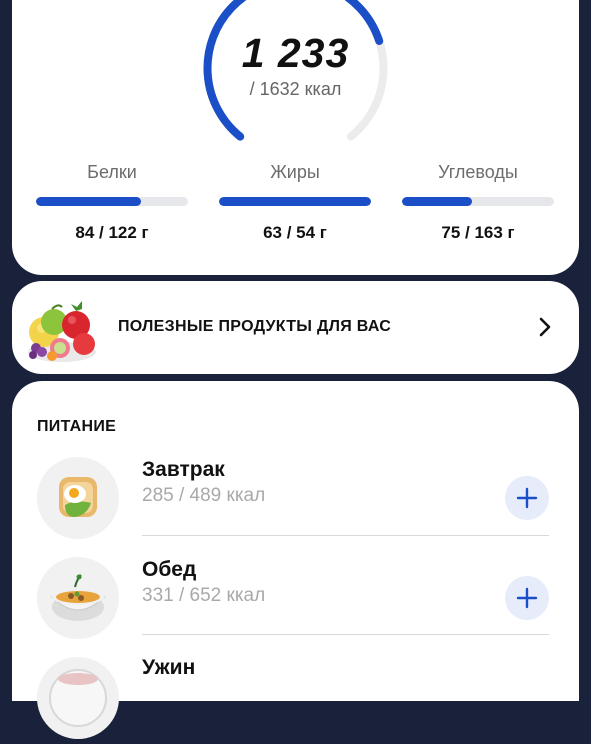 Image resolution: width=591 pixels, height=744 pixels. I want to click on macro-value: 63 / 54 г, so click(295, 232).